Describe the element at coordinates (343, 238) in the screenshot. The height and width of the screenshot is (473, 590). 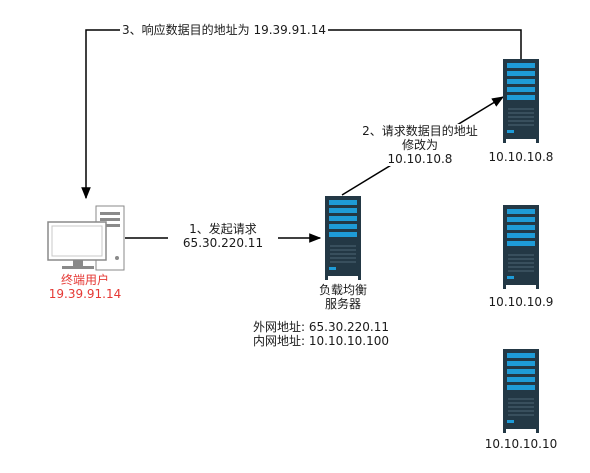
I see `load-balancer-server-icon` at that location.